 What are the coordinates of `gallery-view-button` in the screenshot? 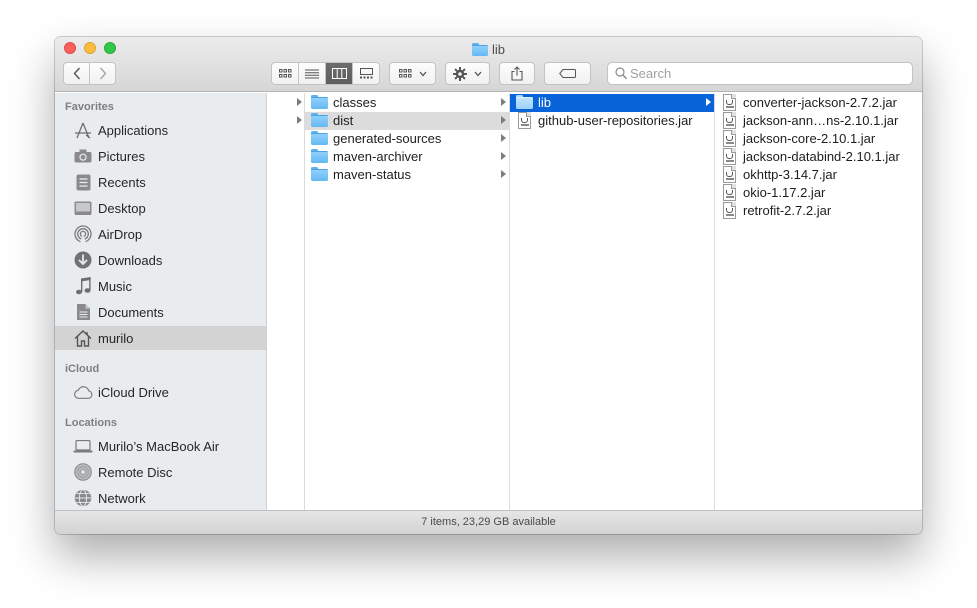 It's located at (365, 73).